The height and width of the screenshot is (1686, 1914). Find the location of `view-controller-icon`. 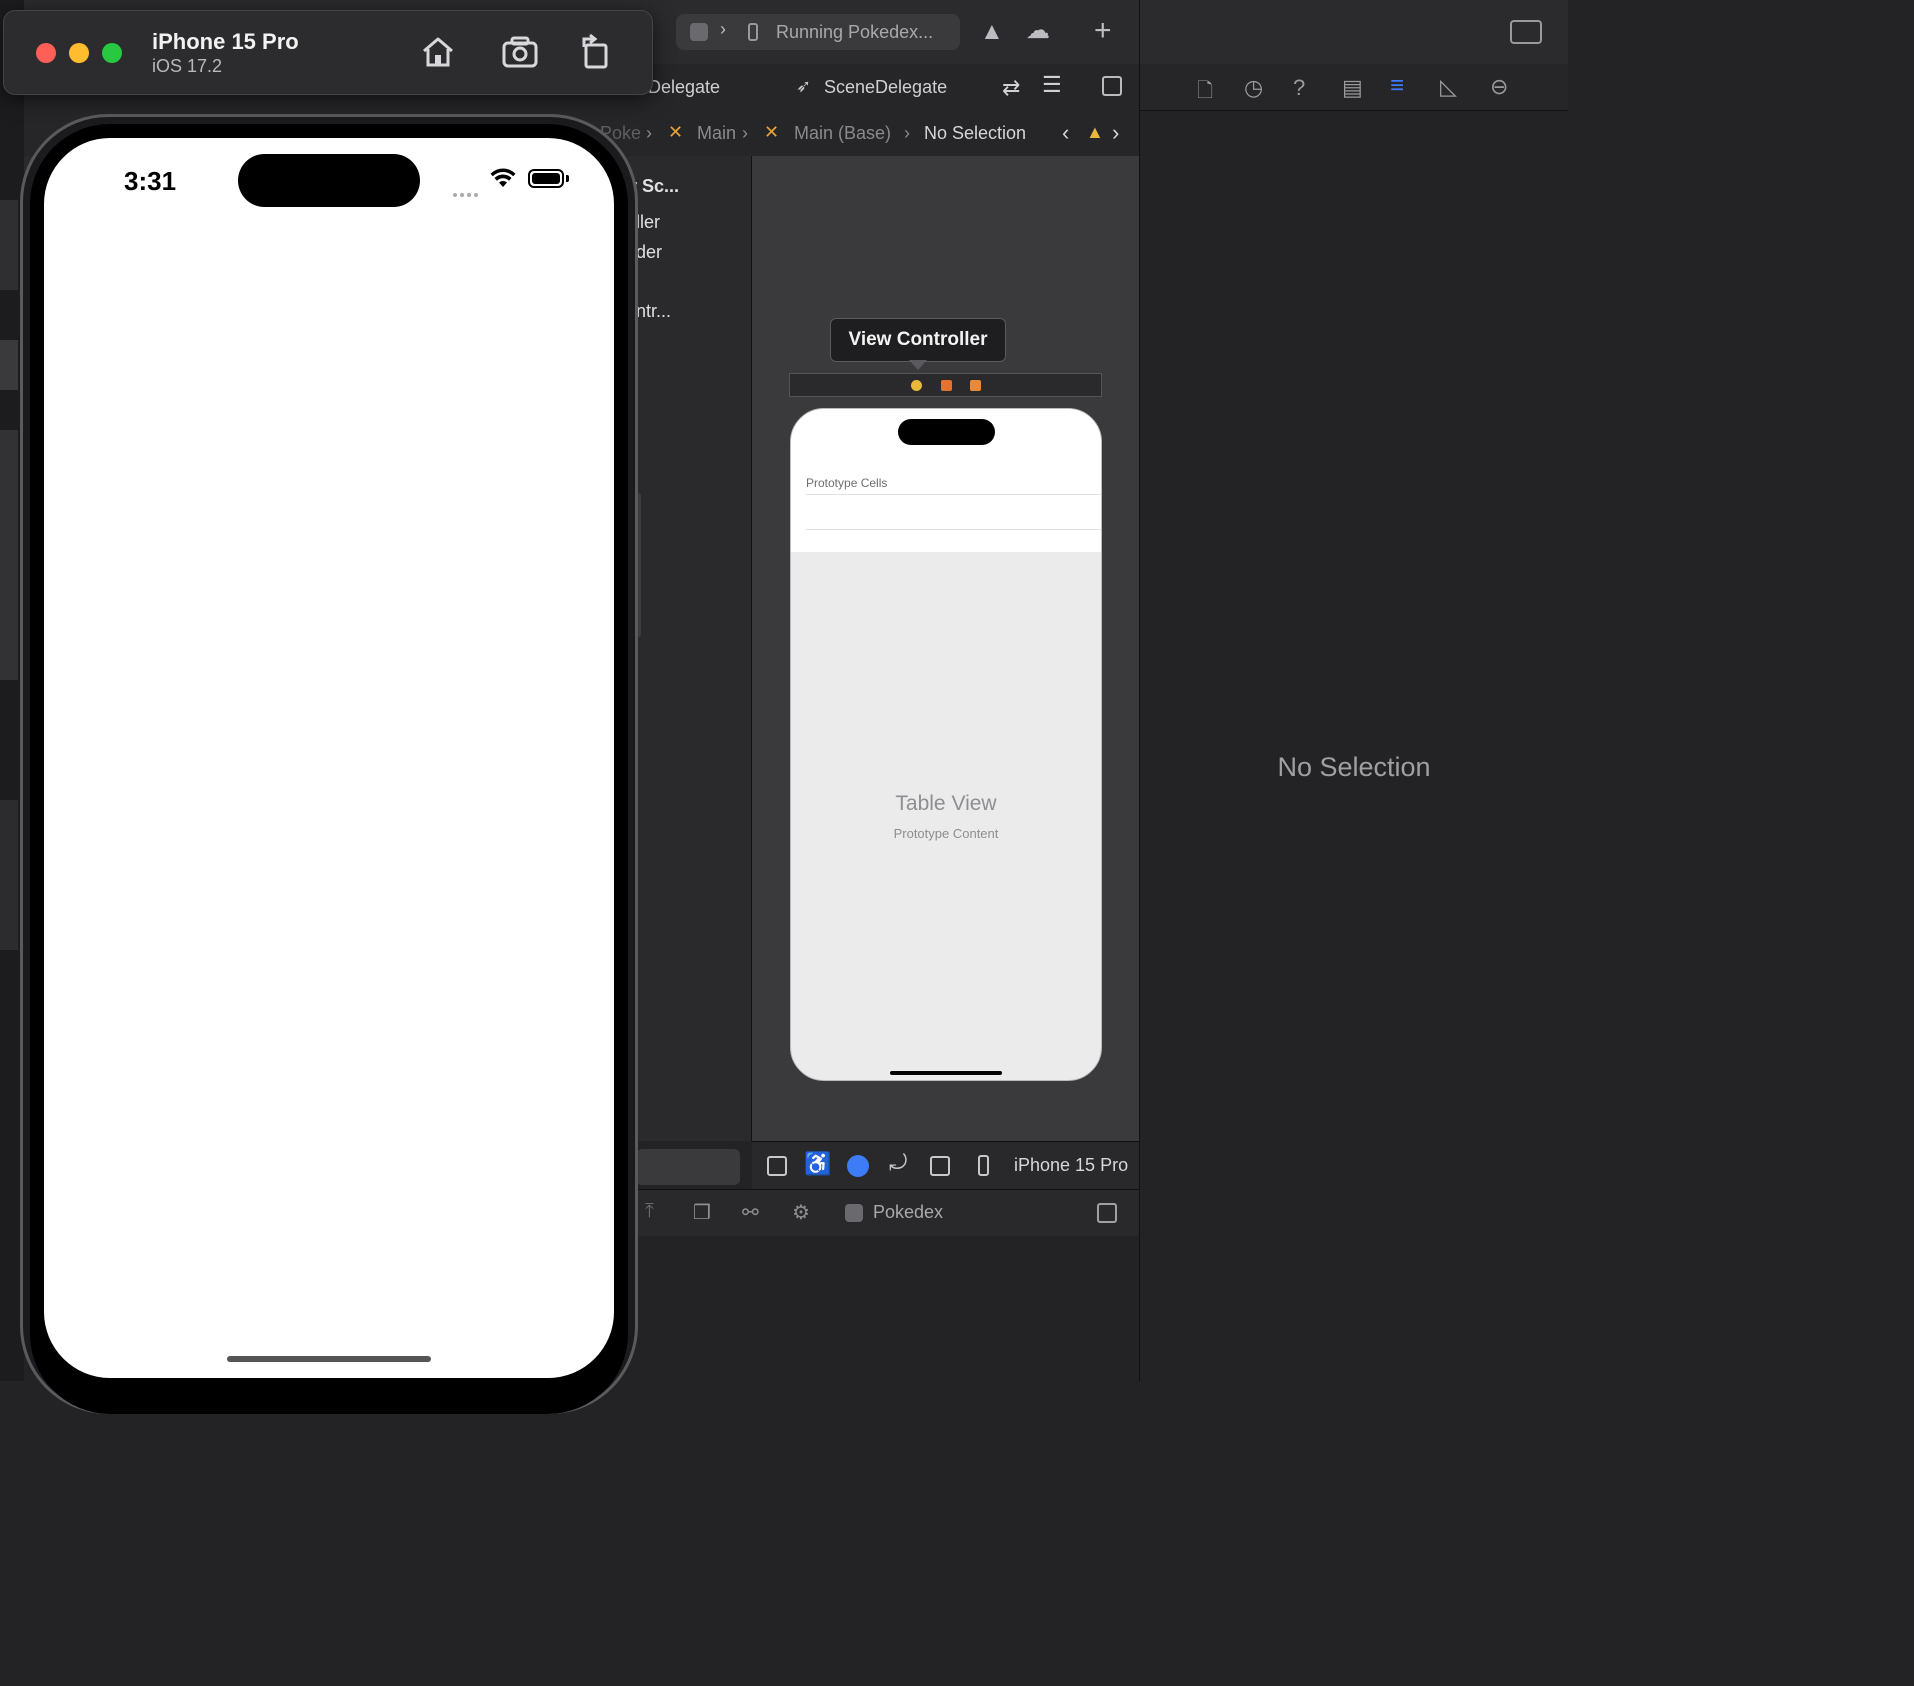

view-controller-icon is located at coordinates (916, 385).